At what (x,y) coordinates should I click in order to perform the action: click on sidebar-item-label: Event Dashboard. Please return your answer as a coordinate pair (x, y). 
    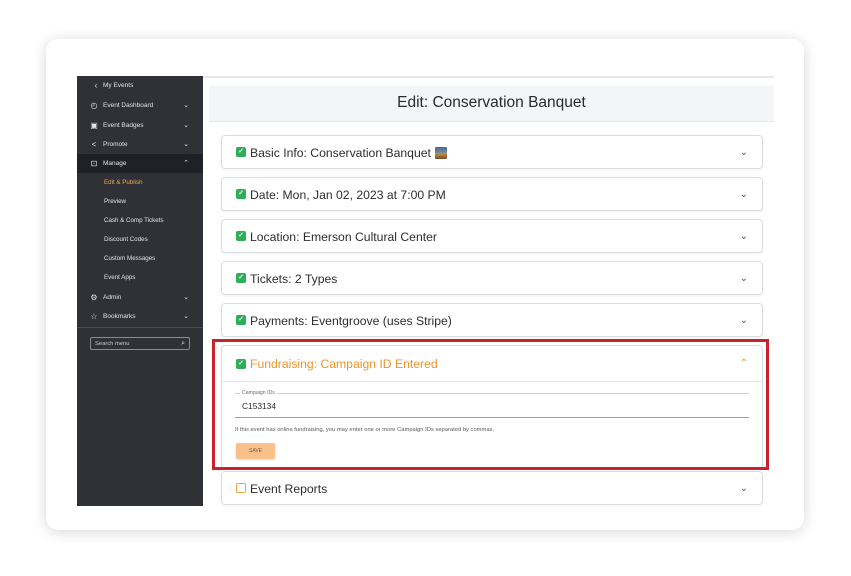
    Looking at the image, I should click on (128, 105).